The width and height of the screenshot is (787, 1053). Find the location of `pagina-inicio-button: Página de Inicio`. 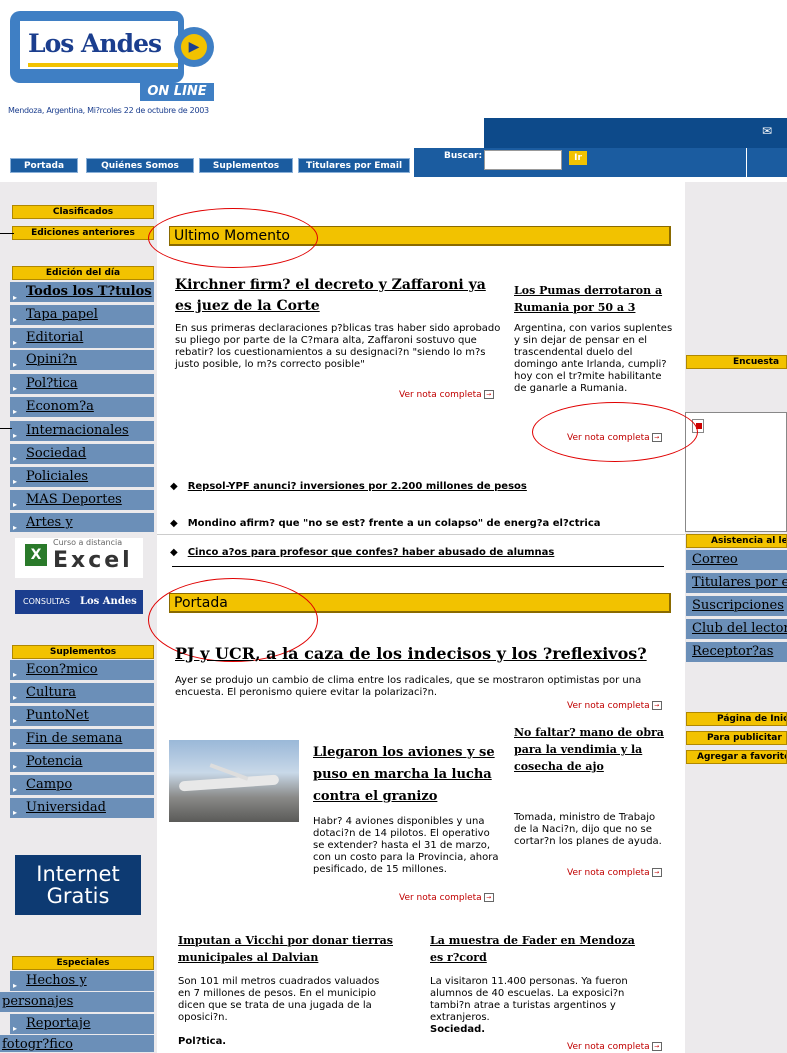

pagina-inicio-button: Página de Inicio is located at coordinates (736, 719).